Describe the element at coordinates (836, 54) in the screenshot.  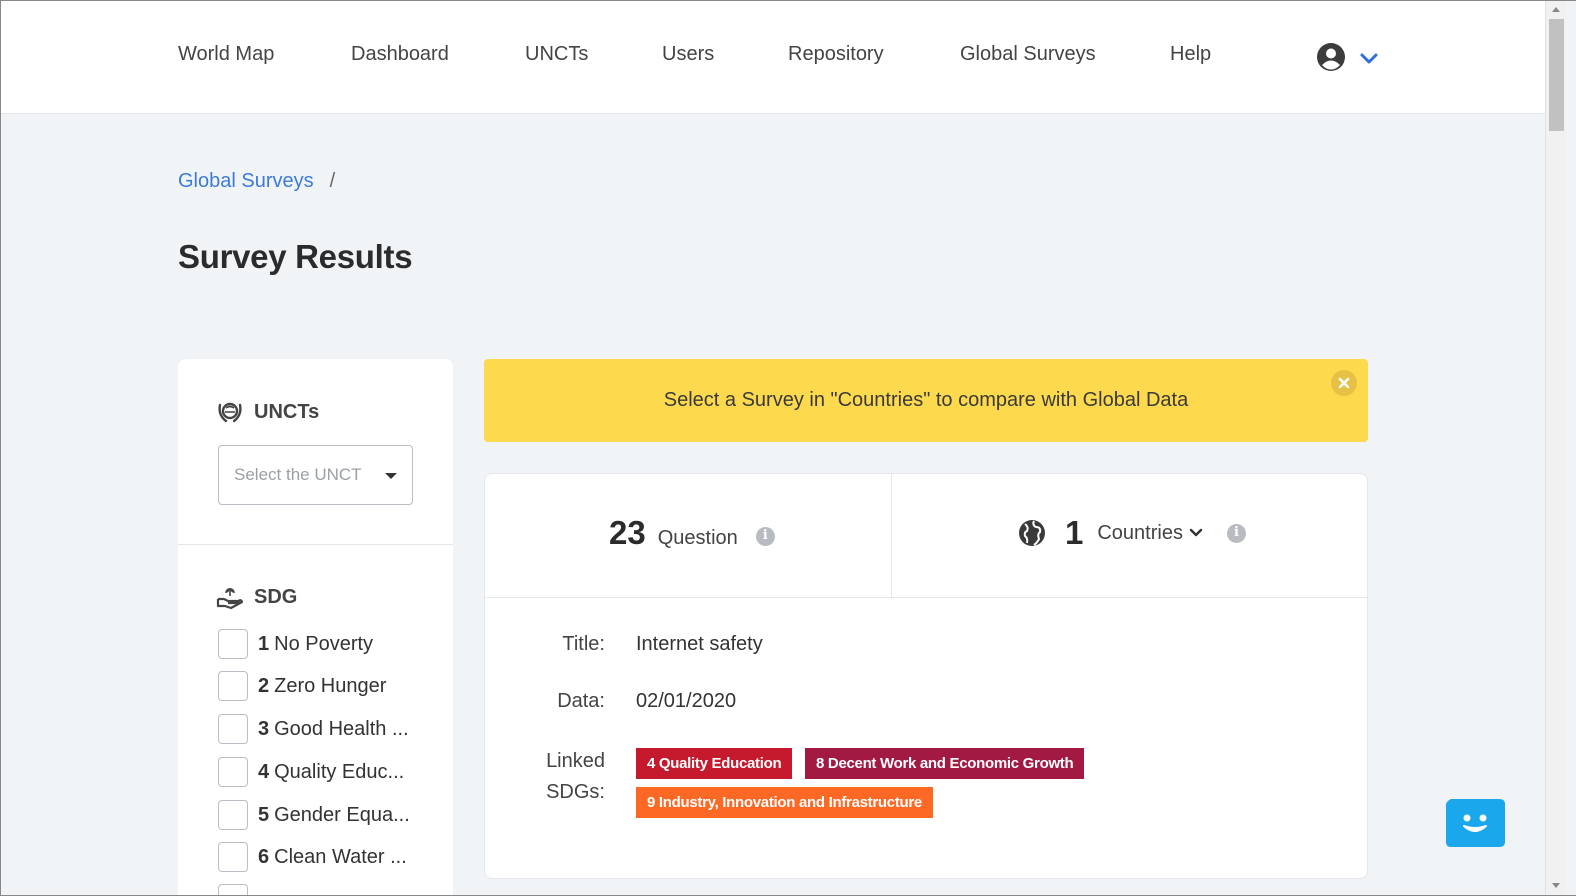
I see `nav-repository: Repository` at that location.